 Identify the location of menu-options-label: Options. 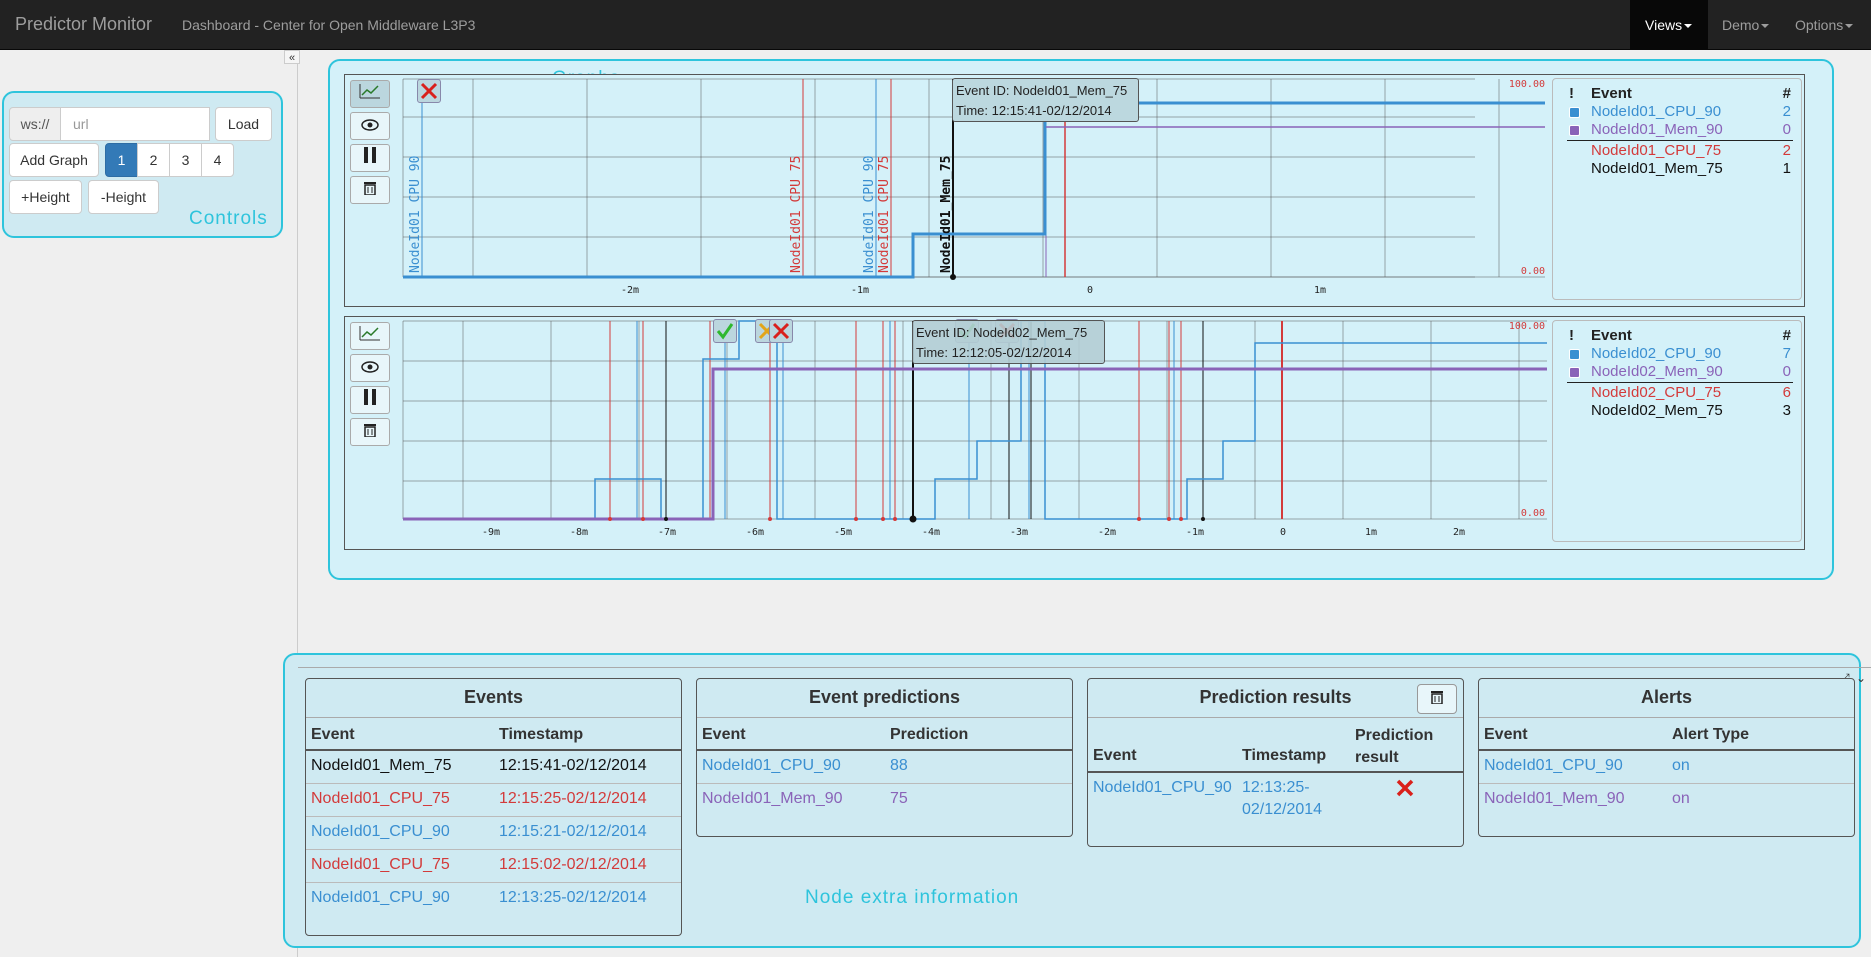
(1819, 25).